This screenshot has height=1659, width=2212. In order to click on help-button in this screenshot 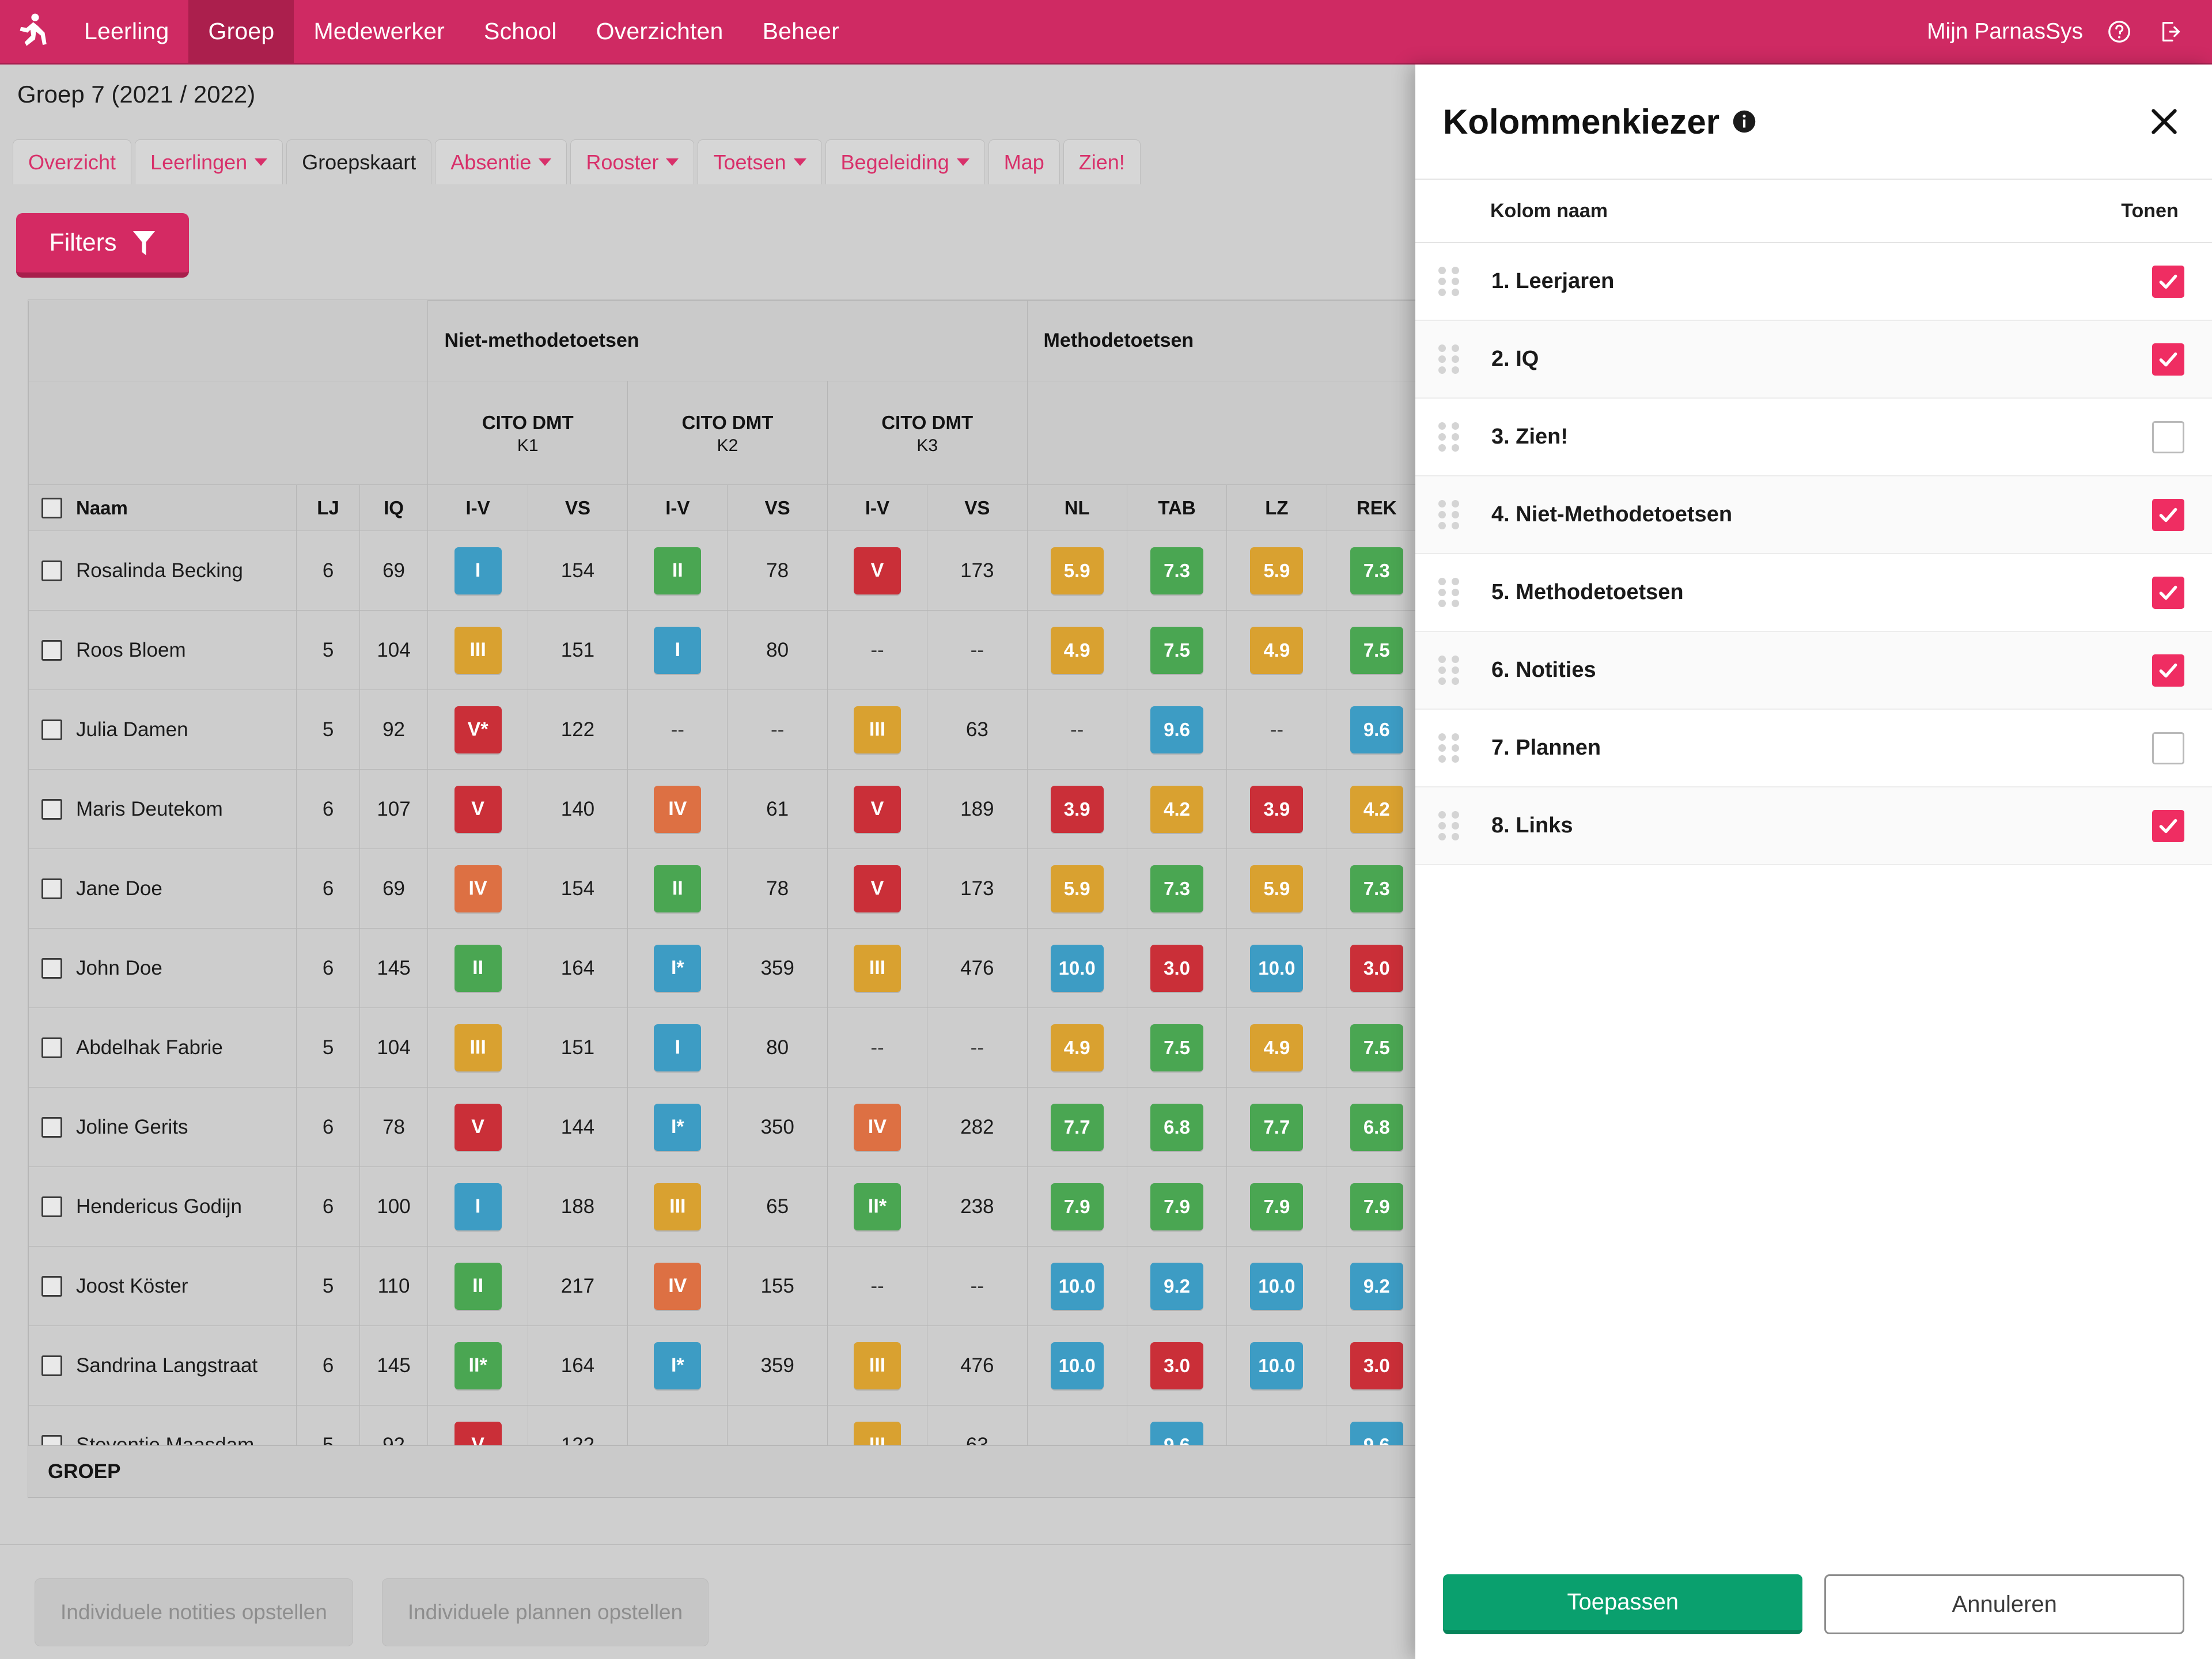, I will do `click(2119, 31)`.